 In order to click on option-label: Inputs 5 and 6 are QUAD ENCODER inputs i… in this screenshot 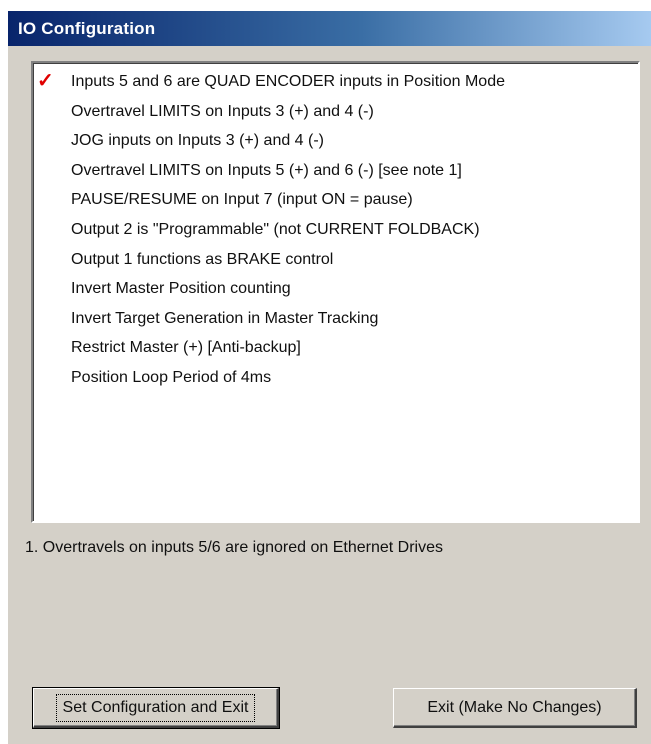, I will do `click(288, 81)`.